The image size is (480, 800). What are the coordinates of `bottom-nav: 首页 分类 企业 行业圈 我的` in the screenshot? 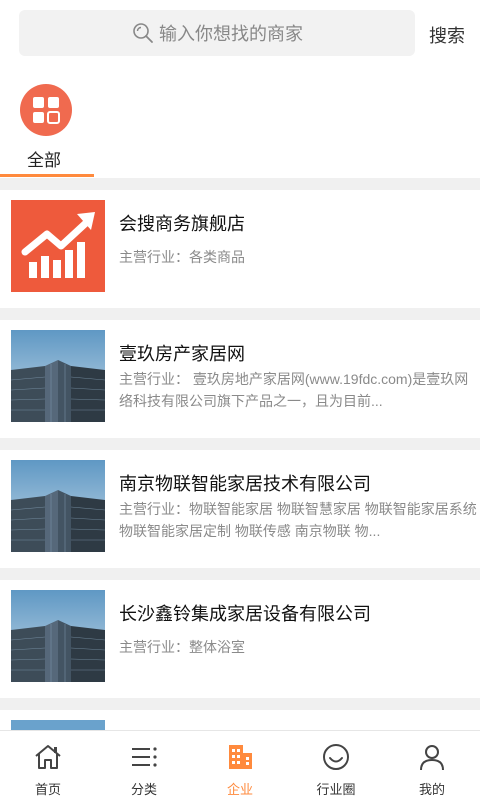 It's located at (240, 765).